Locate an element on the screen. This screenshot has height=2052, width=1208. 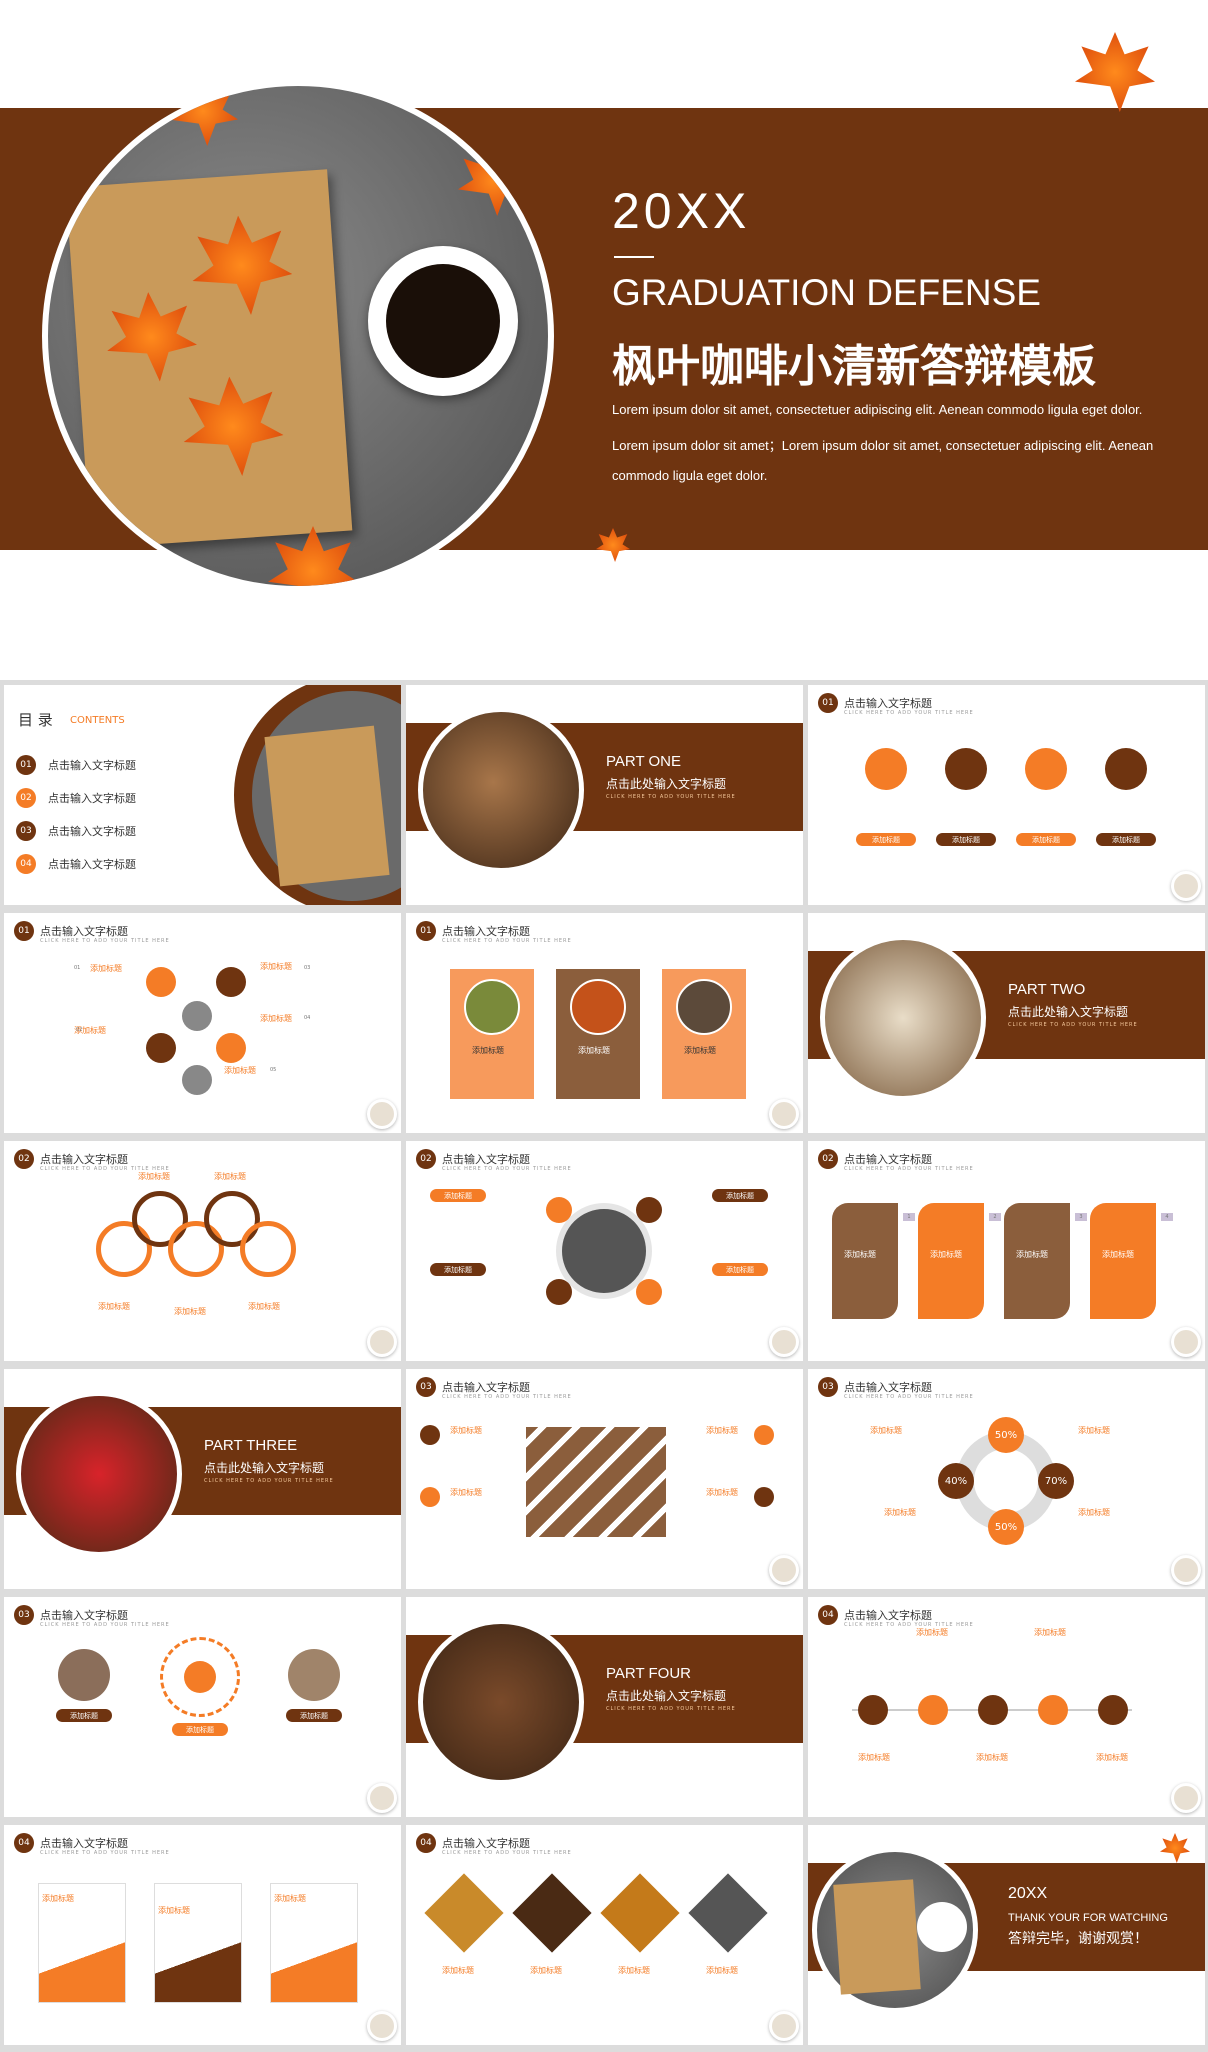
red-leaf-photo is located at coordinates (99, 1474).